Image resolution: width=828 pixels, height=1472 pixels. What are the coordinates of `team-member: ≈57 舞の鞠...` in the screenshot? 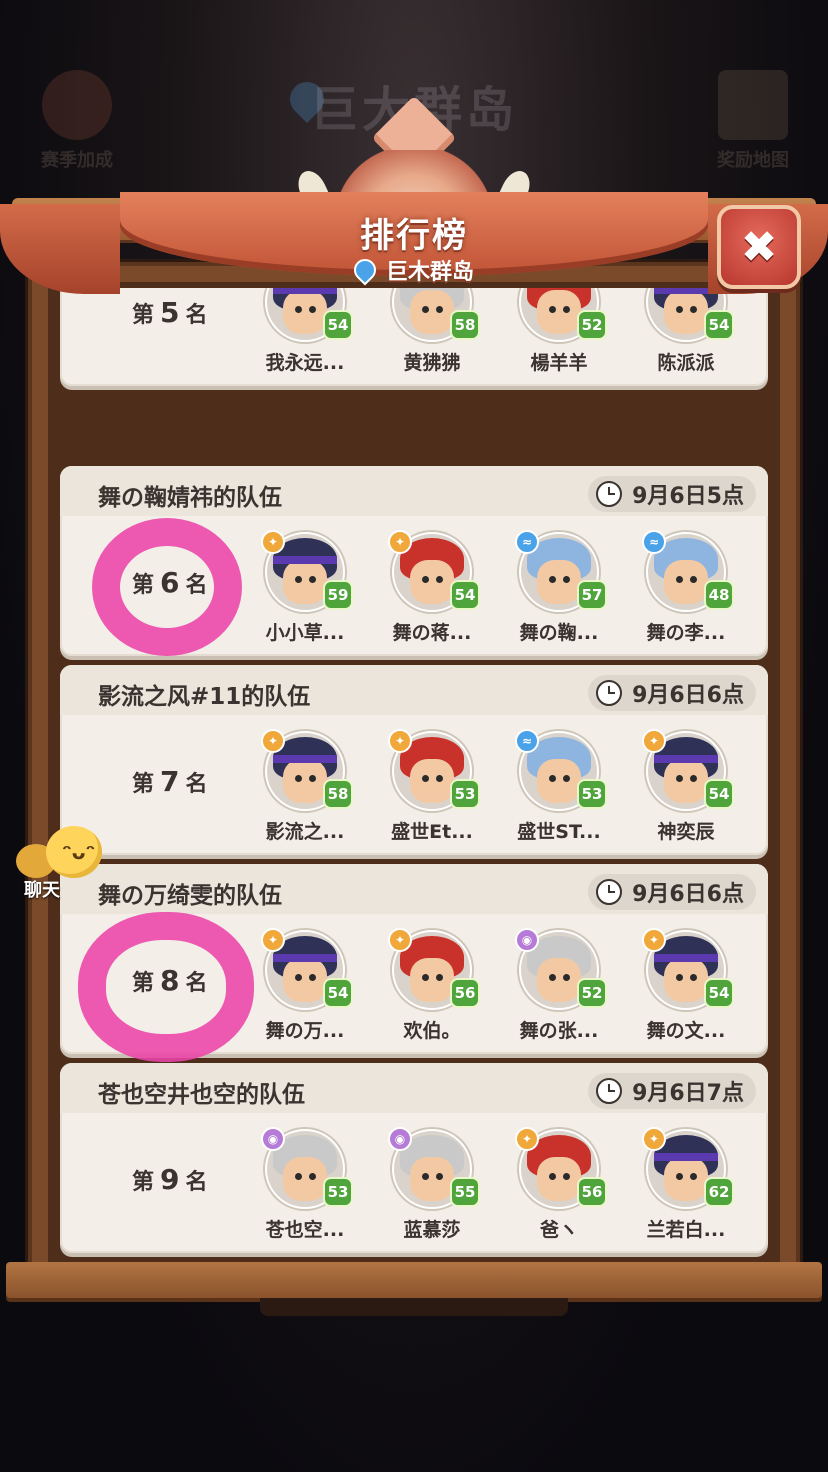 It's located at (559, 587).